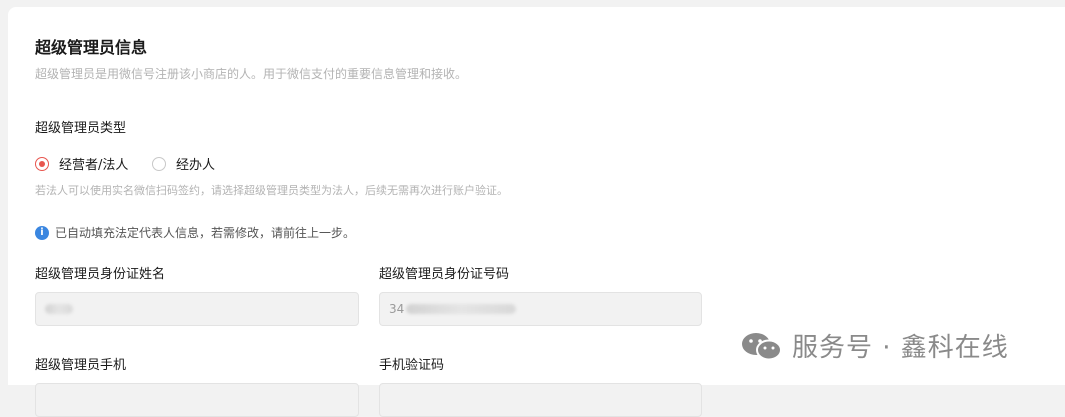  What do you see at coordinates (900, 348) in the screenshot?
I see `watermark-text: 服务号 · 鑫科在线` at bounding box center [900, 348].